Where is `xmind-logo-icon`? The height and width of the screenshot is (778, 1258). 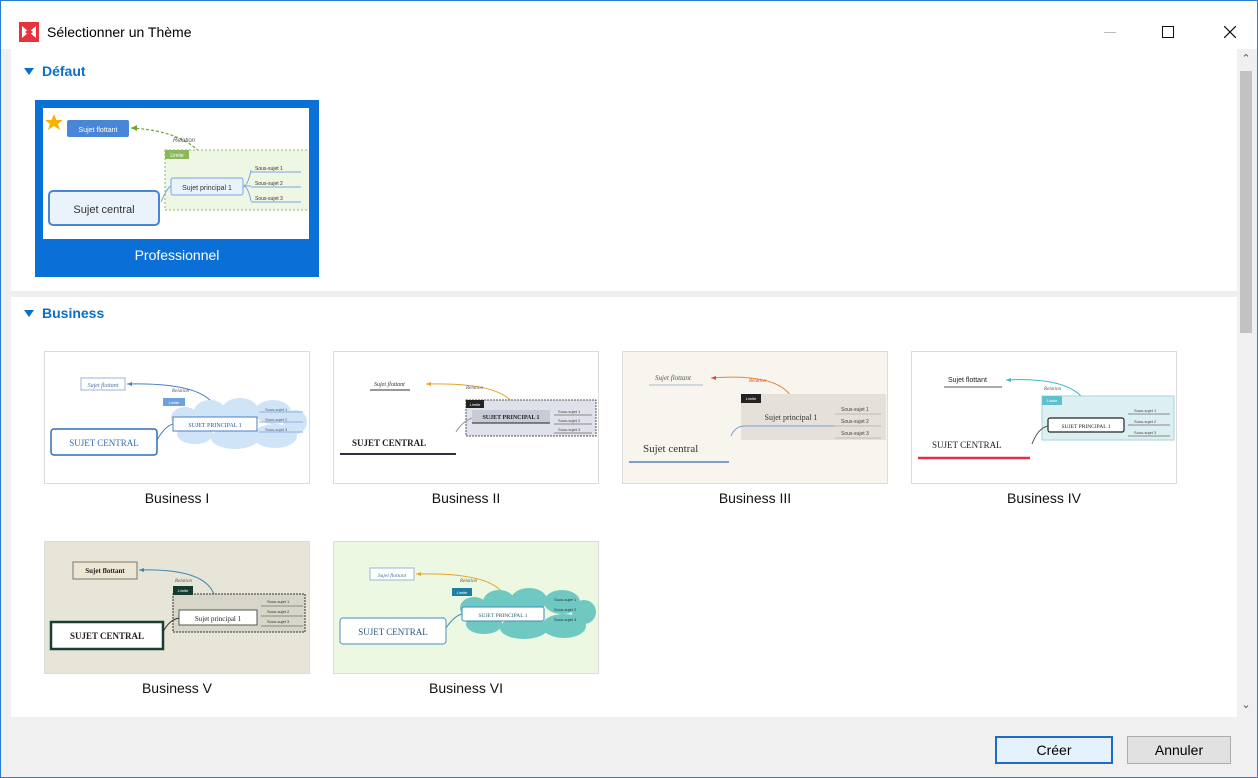
xmind-logo-icon is located at coordinates (29, 32).